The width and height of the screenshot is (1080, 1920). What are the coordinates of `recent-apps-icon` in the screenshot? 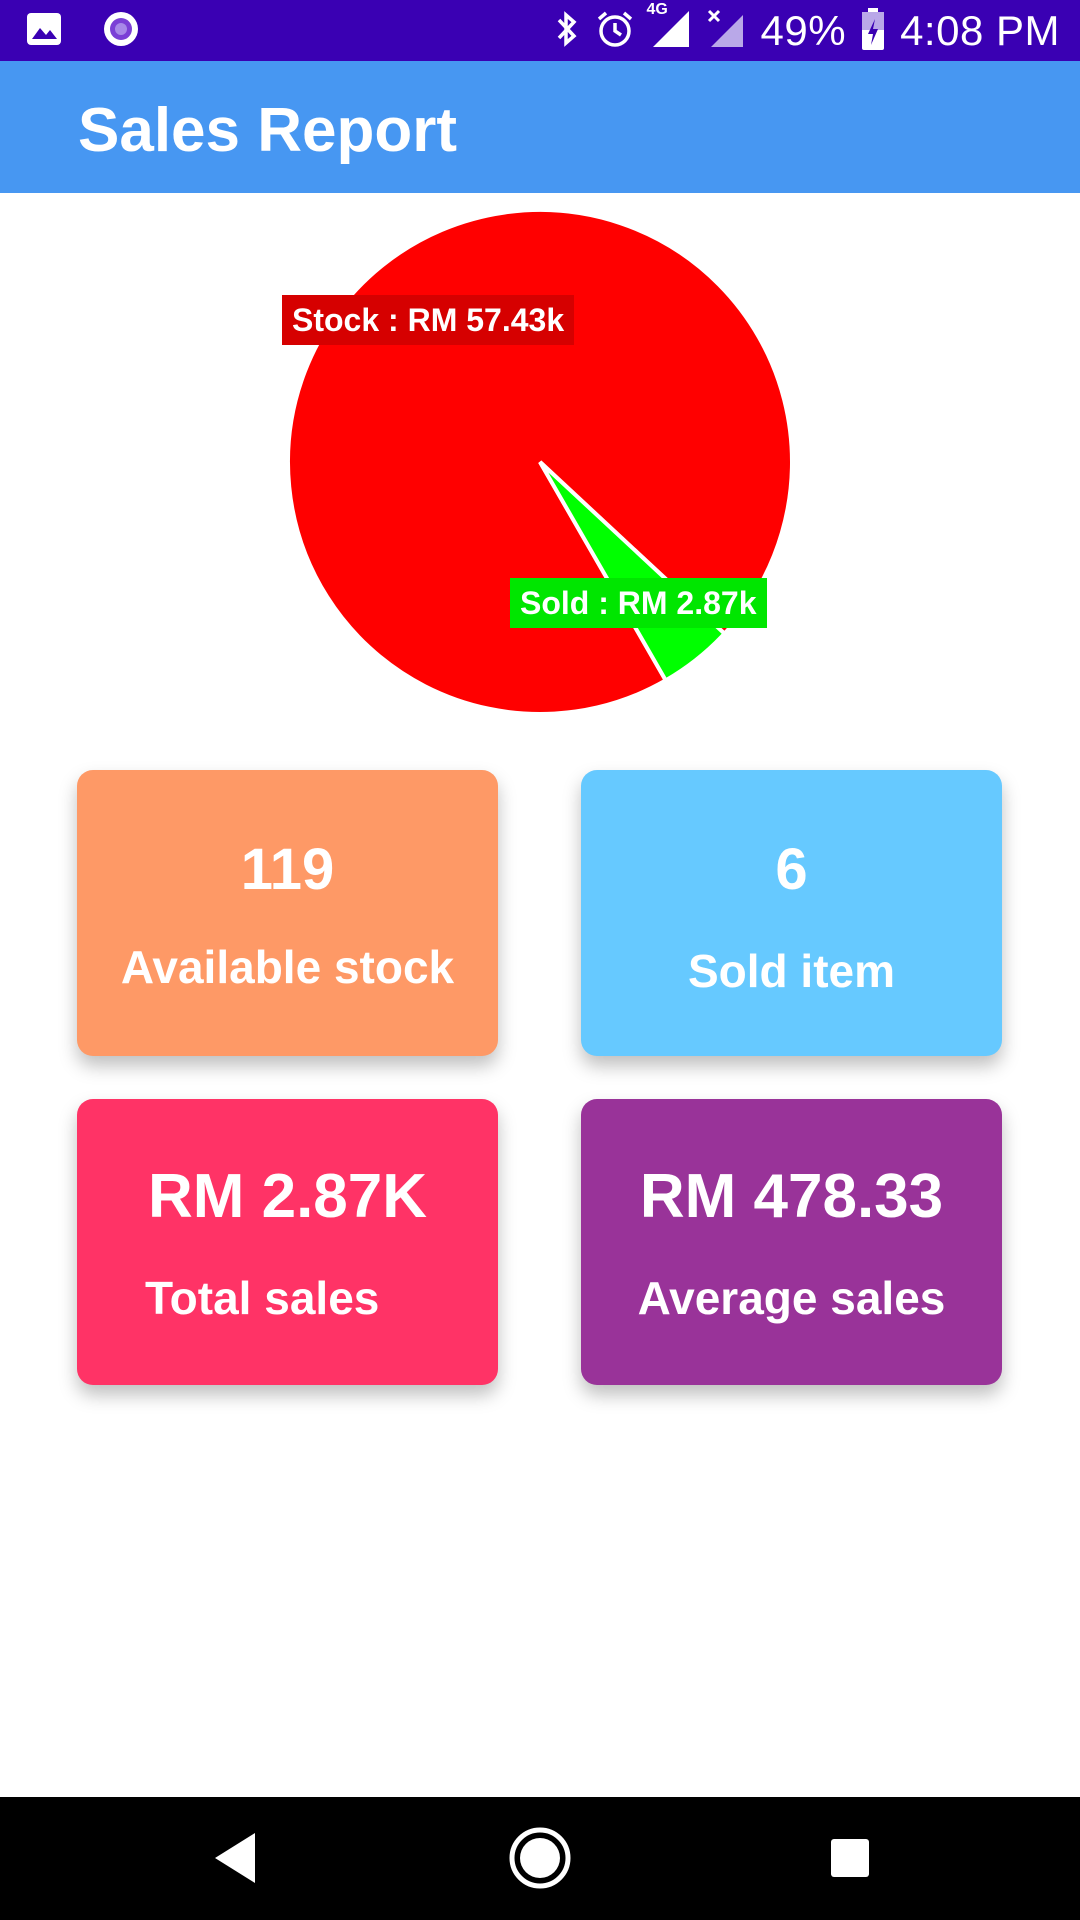 It's located at (850, 1860).